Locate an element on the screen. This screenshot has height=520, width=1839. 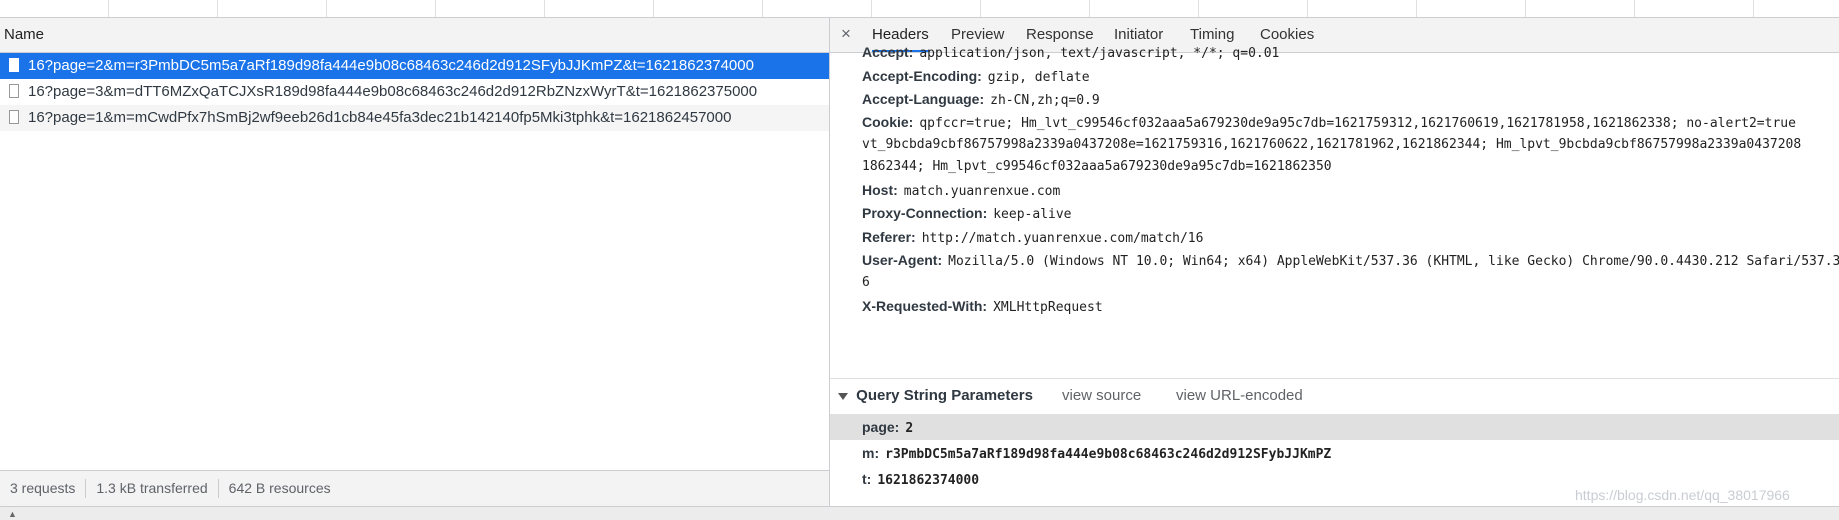
header-key: User-Agent: is located at coordinates (902, 260).